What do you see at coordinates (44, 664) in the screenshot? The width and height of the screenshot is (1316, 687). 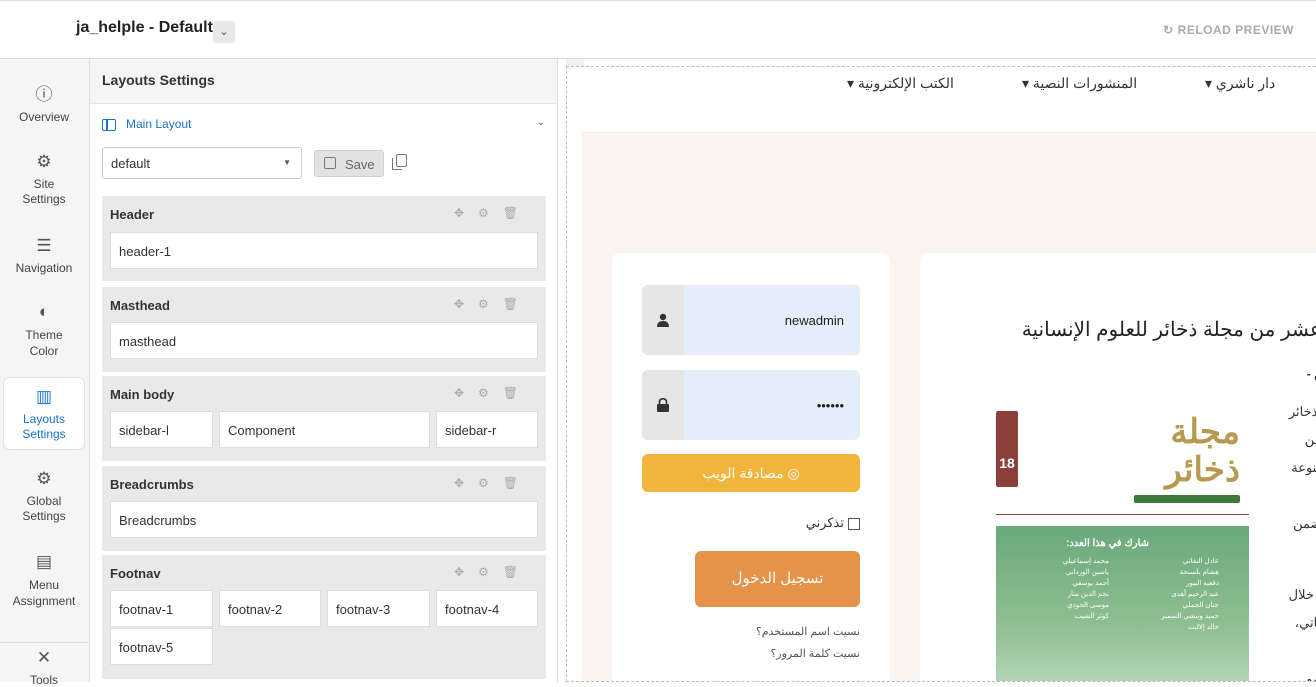 I see `nav-item-tools: ✕ Tools` at bounding box center [44, 664].